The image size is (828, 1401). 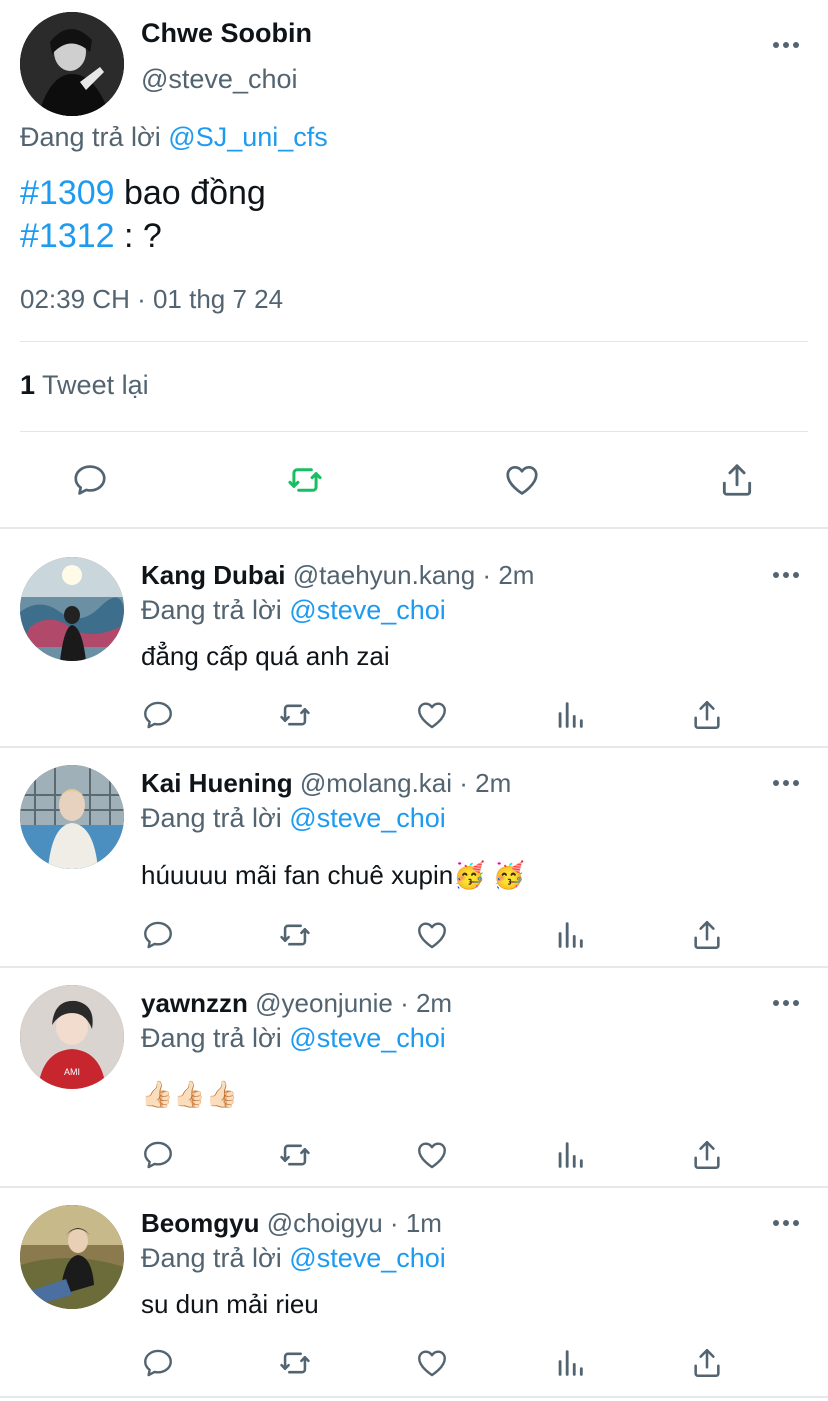 What do you see at coordinates (194, 1003) in the screenshot?
I see `reply-display-name: yawnzzn` at bounding box center [194, 1003].